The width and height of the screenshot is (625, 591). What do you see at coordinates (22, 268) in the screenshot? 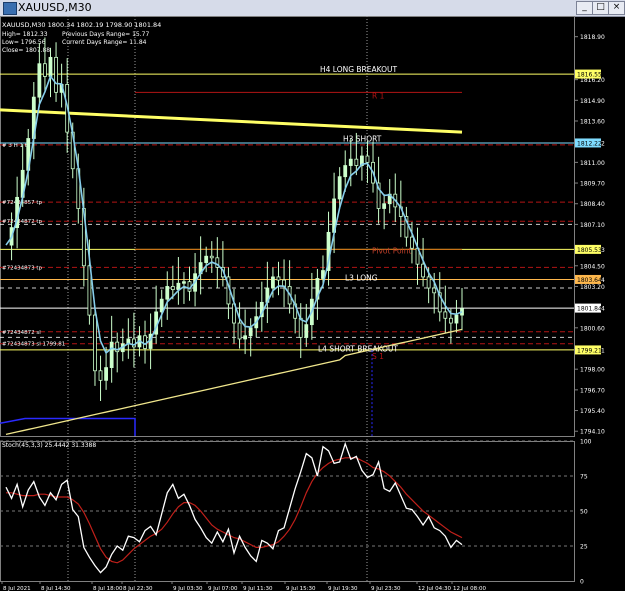
I see `order-label: #72434873 tp` at bounding box center [22, 268].